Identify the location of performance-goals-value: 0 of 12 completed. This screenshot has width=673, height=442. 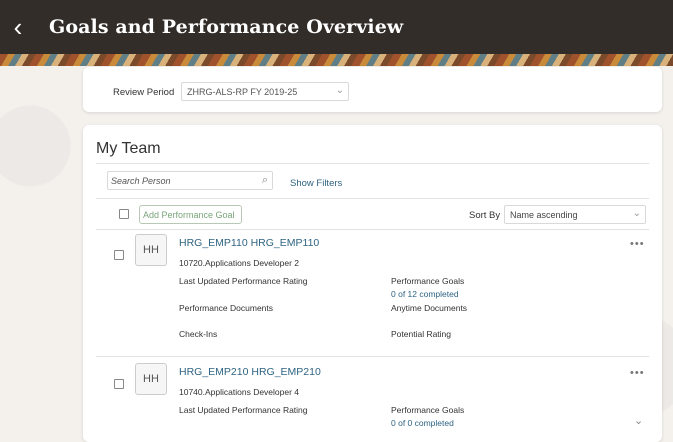
(425, 294).